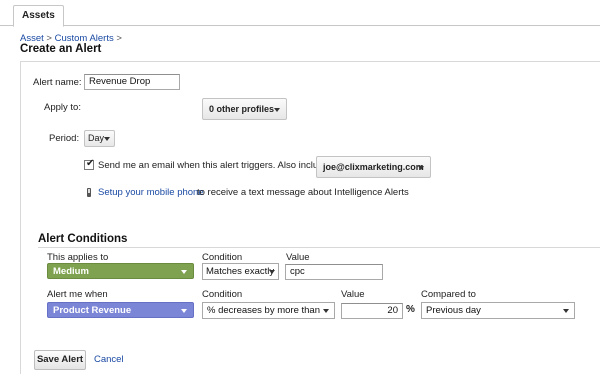 This screenshot has width=600, height=374. What do you see at coordinates (132, 82) in the screenshot?
I see `alert-name-input: Revenue Drop` at bounding box center [132, 82].